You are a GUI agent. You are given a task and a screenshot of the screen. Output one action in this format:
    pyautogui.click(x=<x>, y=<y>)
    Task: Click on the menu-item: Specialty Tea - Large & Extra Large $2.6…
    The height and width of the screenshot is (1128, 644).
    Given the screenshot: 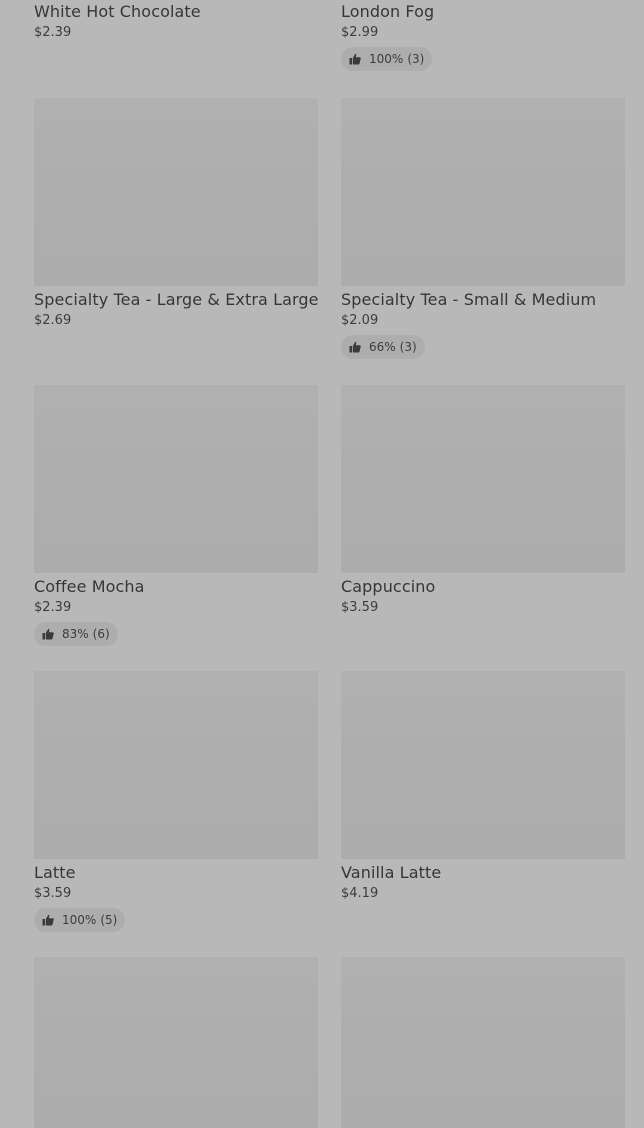 What is the action you would take?
    pyautogui.click(x=176, y=213)
    